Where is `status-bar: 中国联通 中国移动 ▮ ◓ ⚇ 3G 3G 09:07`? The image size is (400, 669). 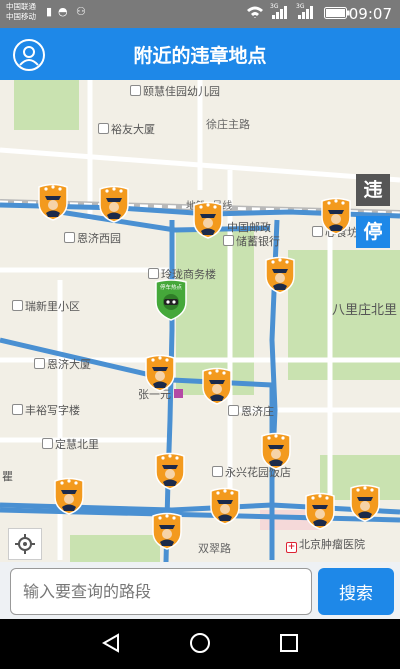 status-bar: 中国联通 中国移动 ▮ ◓ ⚇ 3G 3G 09:07 is located at coordinates (200, 14).